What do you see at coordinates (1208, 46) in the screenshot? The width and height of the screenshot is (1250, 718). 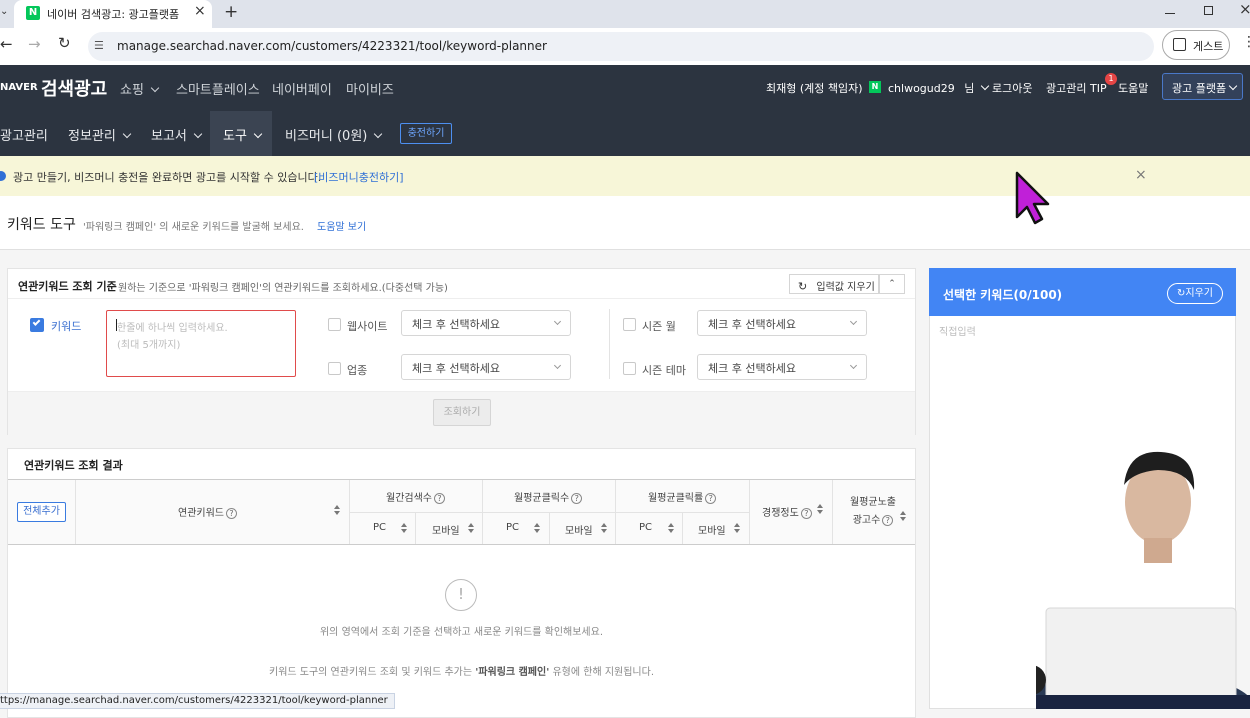 I see `guest-label: 게스트` at bounding box center [1208, 46].